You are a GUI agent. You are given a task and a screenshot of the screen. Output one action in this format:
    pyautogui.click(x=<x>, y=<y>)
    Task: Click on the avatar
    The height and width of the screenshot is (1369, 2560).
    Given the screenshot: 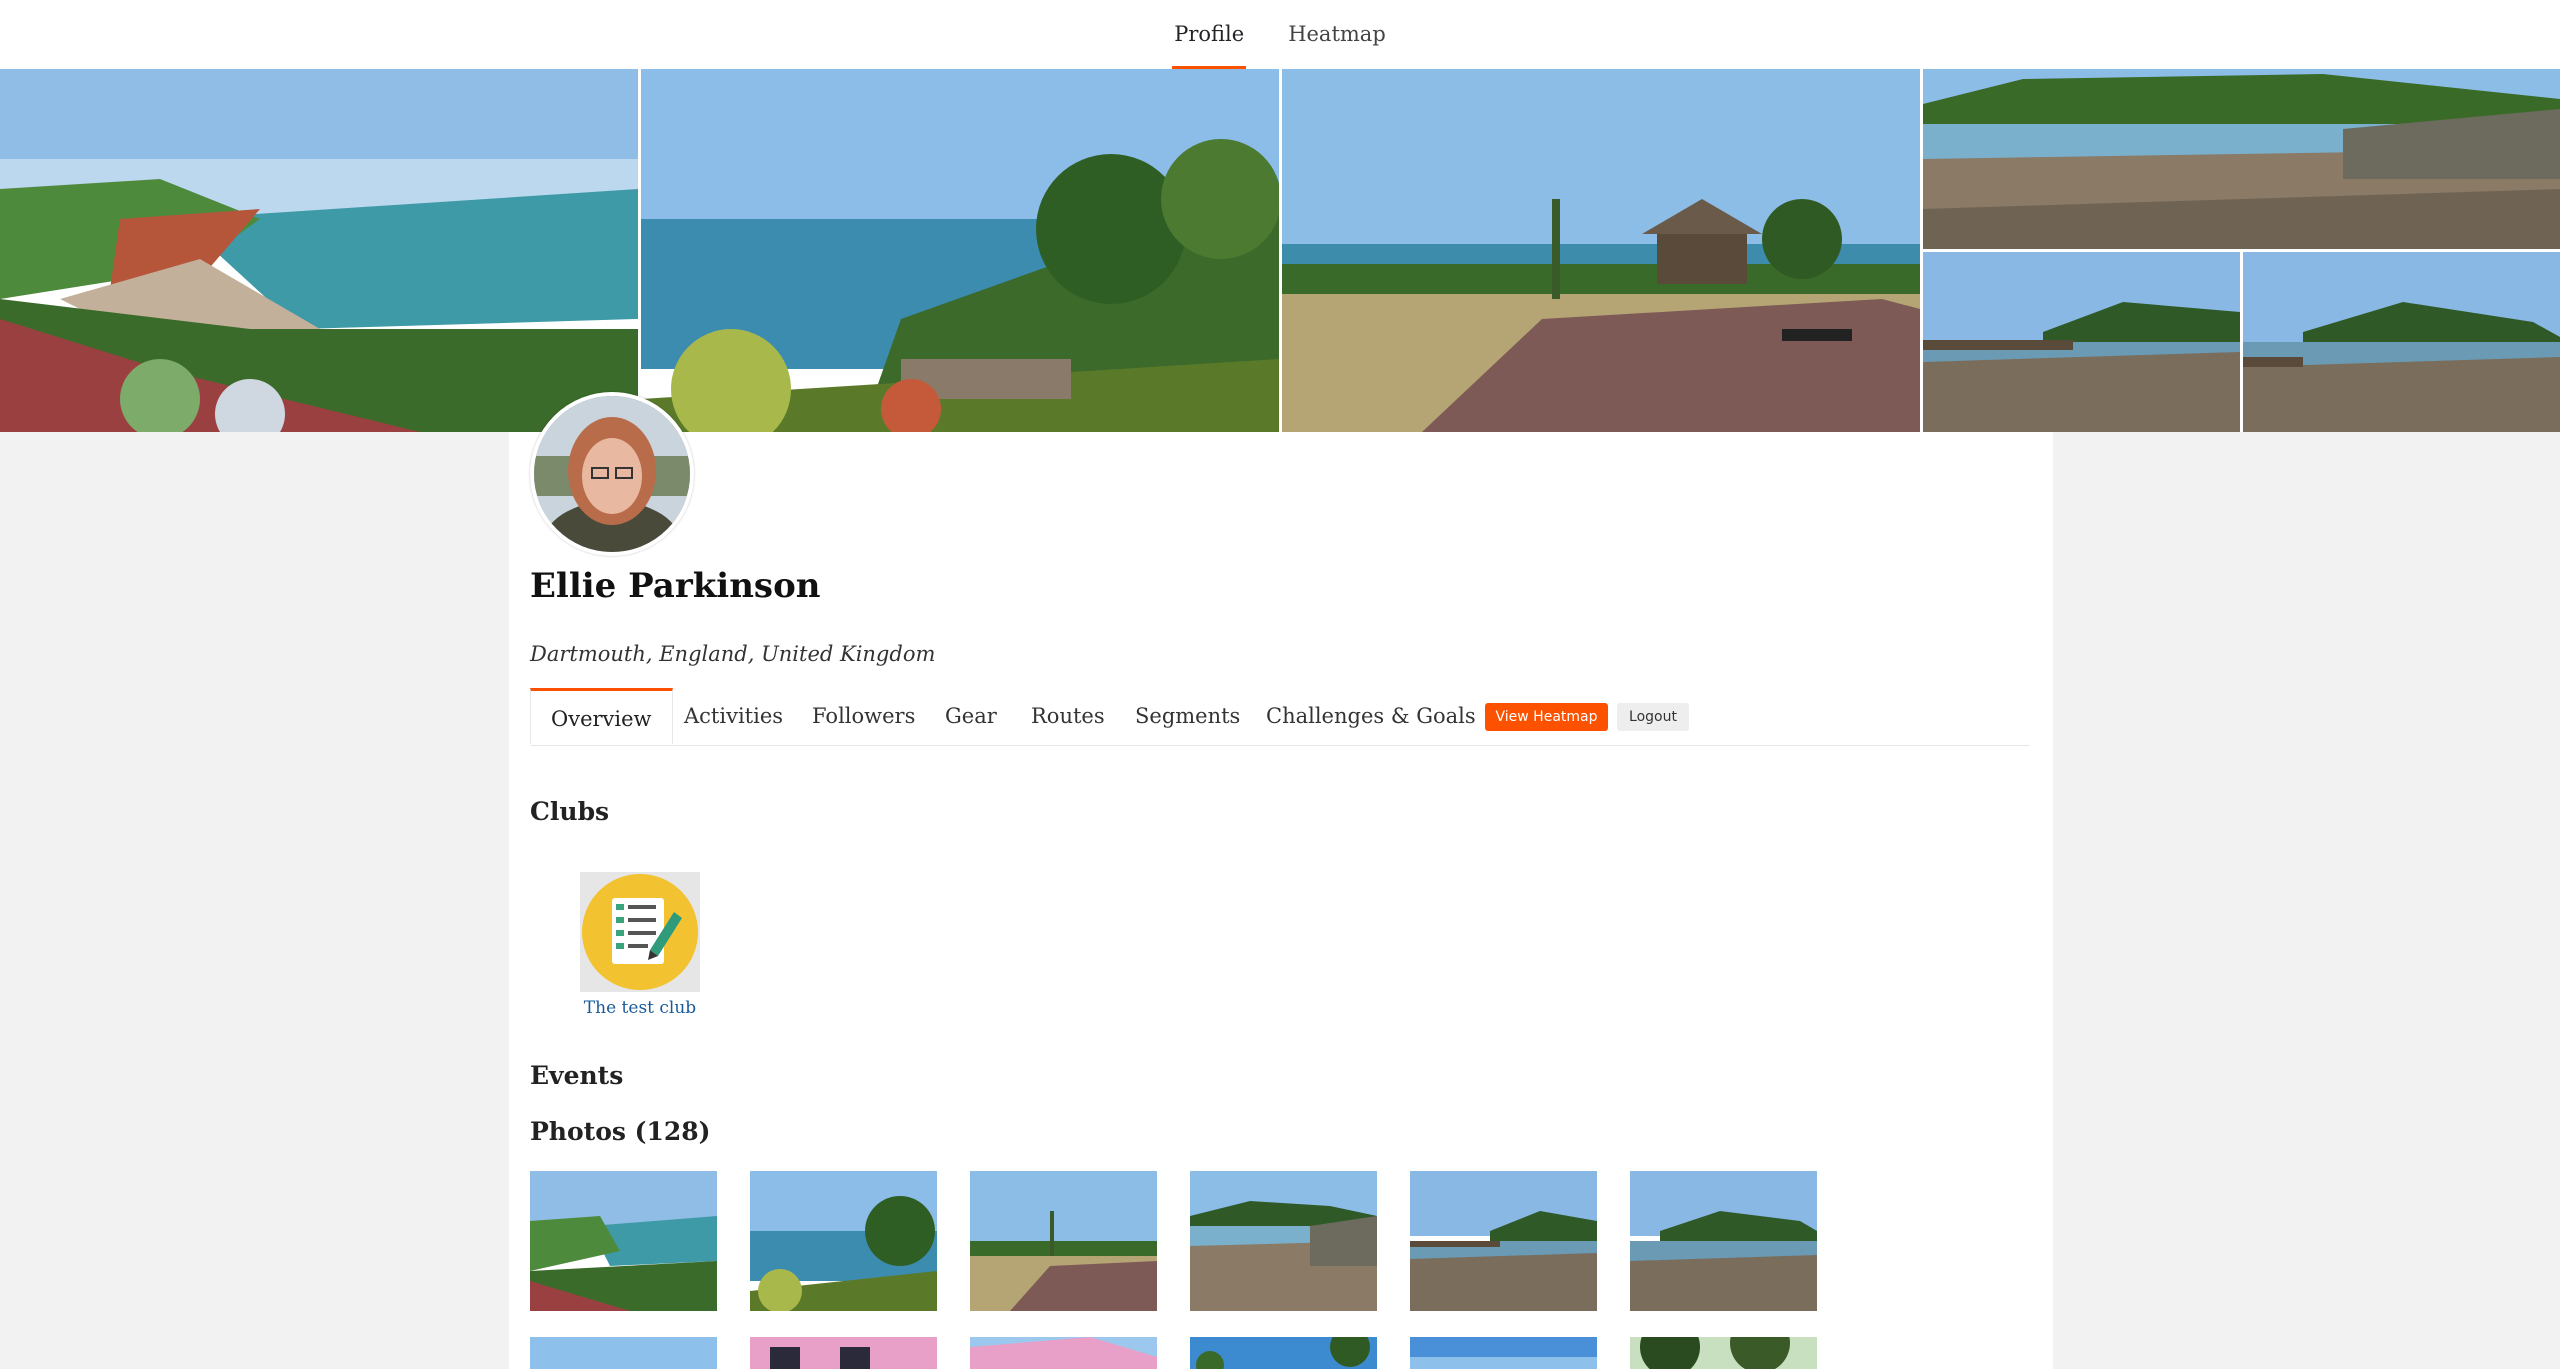 What is the action you would take?
    pyautogui.click(x=612, y=474)
    